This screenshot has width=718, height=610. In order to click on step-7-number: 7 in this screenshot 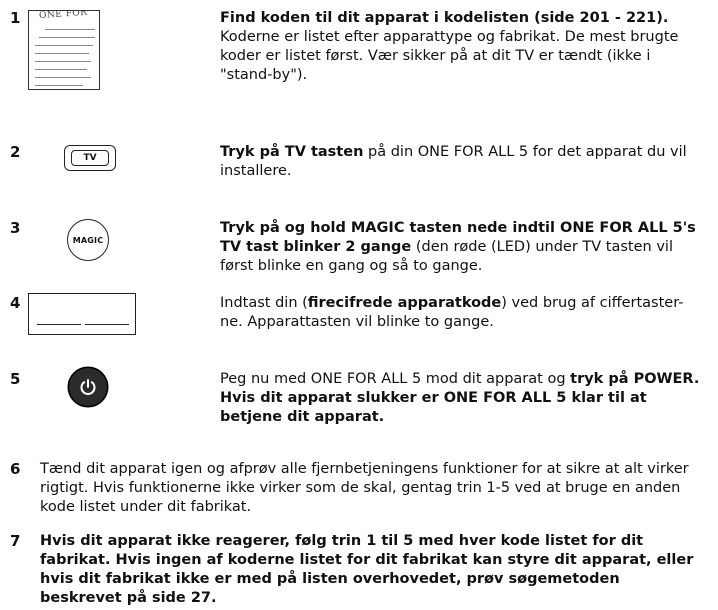, I will do `click(15, 541)`.